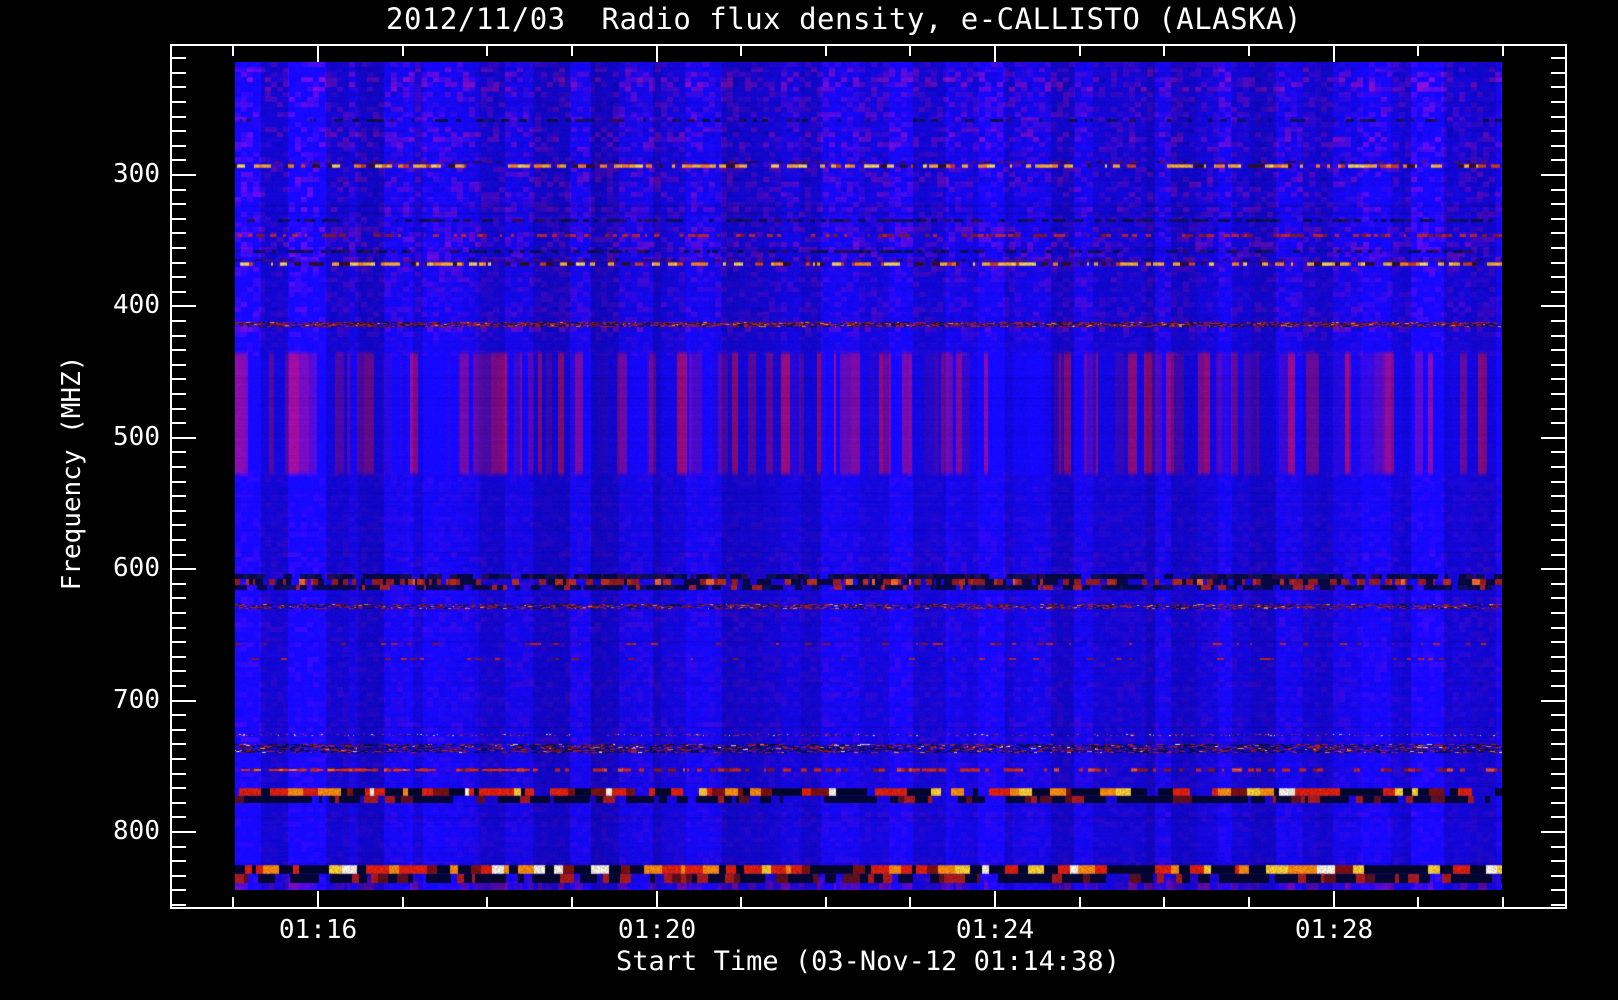 The width and height of the screenshot is (1618, 1000). What do you see at coordinates (179, 102) in the screenshot?
I see `y-minor-tick-left--5` at bounding box center [179, 102].